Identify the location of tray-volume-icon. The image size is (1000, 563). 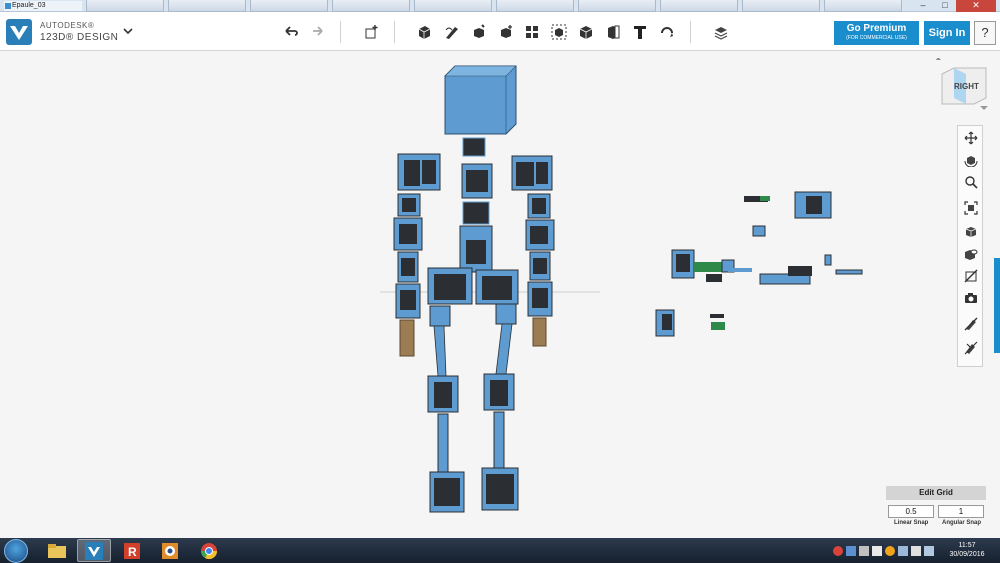
(916, 551).